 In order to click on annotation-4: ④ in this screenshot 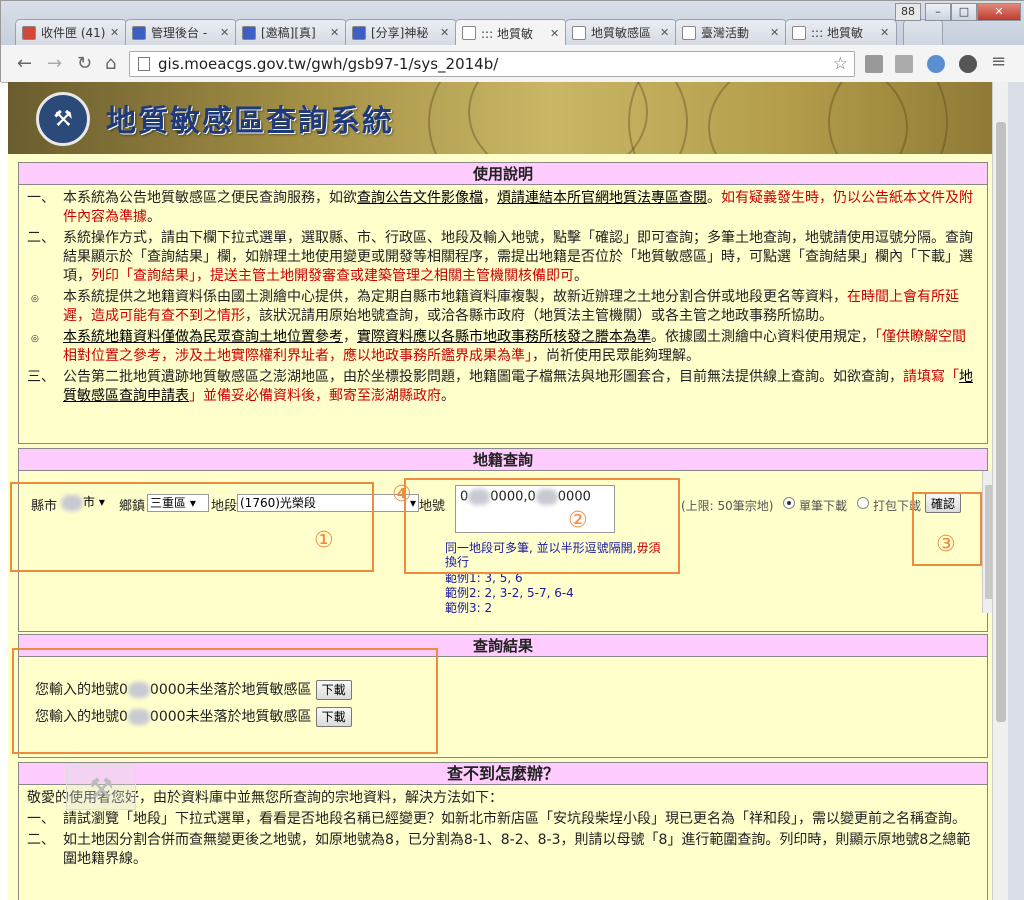, I will do `click(402, 494)`.